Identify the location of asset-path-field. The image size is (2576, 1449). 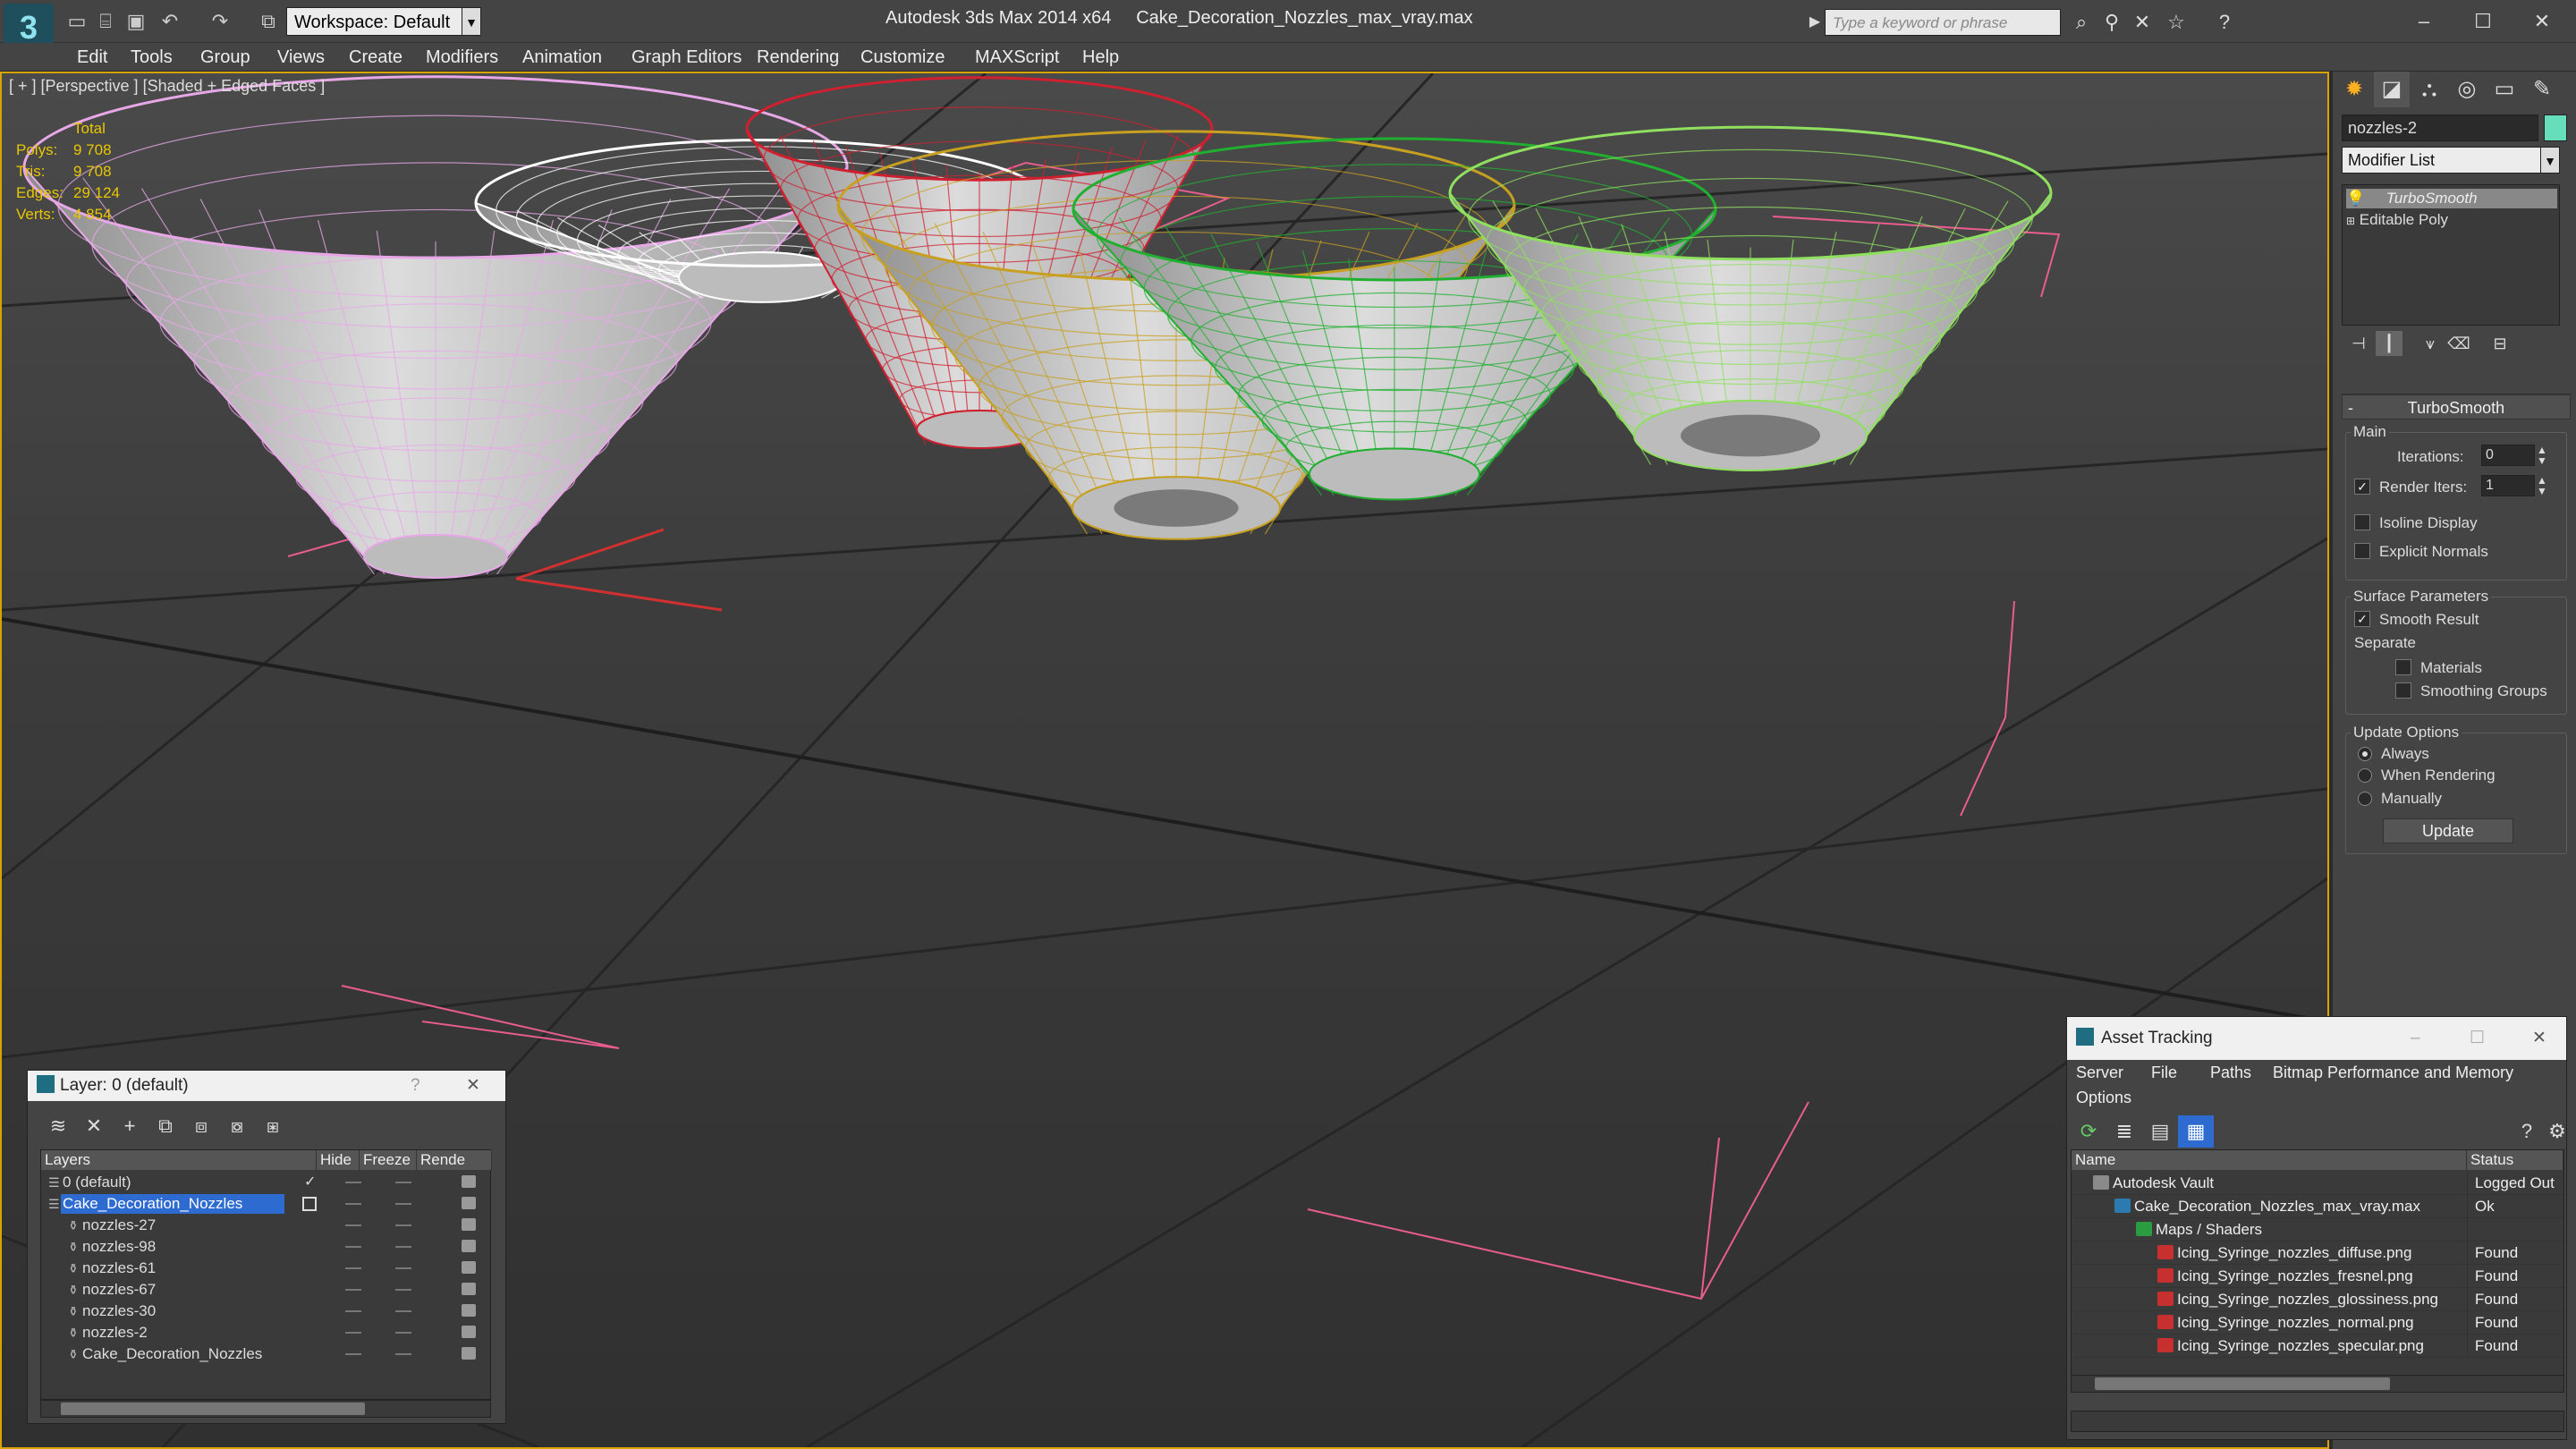
(2317, 1421).